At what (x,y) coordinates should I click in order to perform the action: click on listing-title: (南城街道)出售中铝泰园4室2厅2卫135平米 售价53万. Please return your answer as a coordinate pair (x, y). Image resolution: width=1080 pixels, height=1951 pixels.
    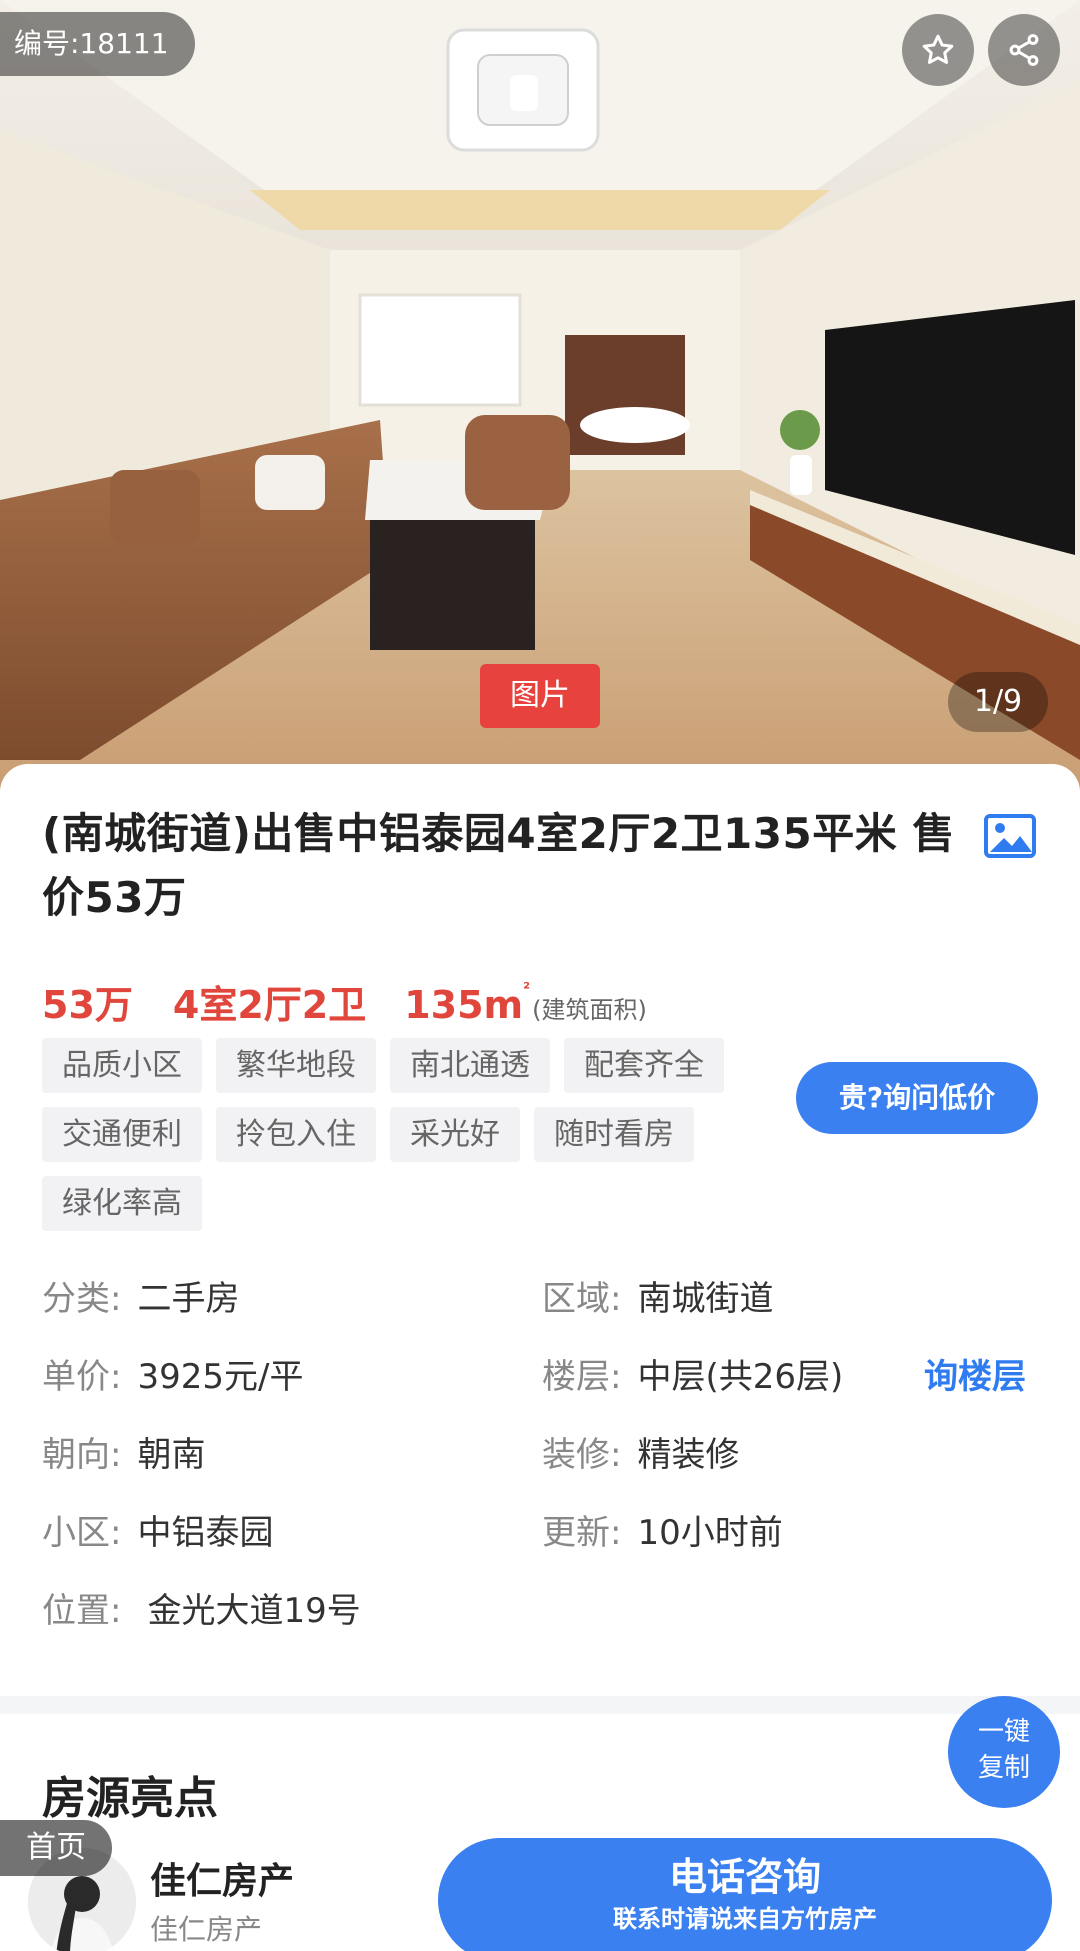
    Looking at the image, I should click on (498, 865).